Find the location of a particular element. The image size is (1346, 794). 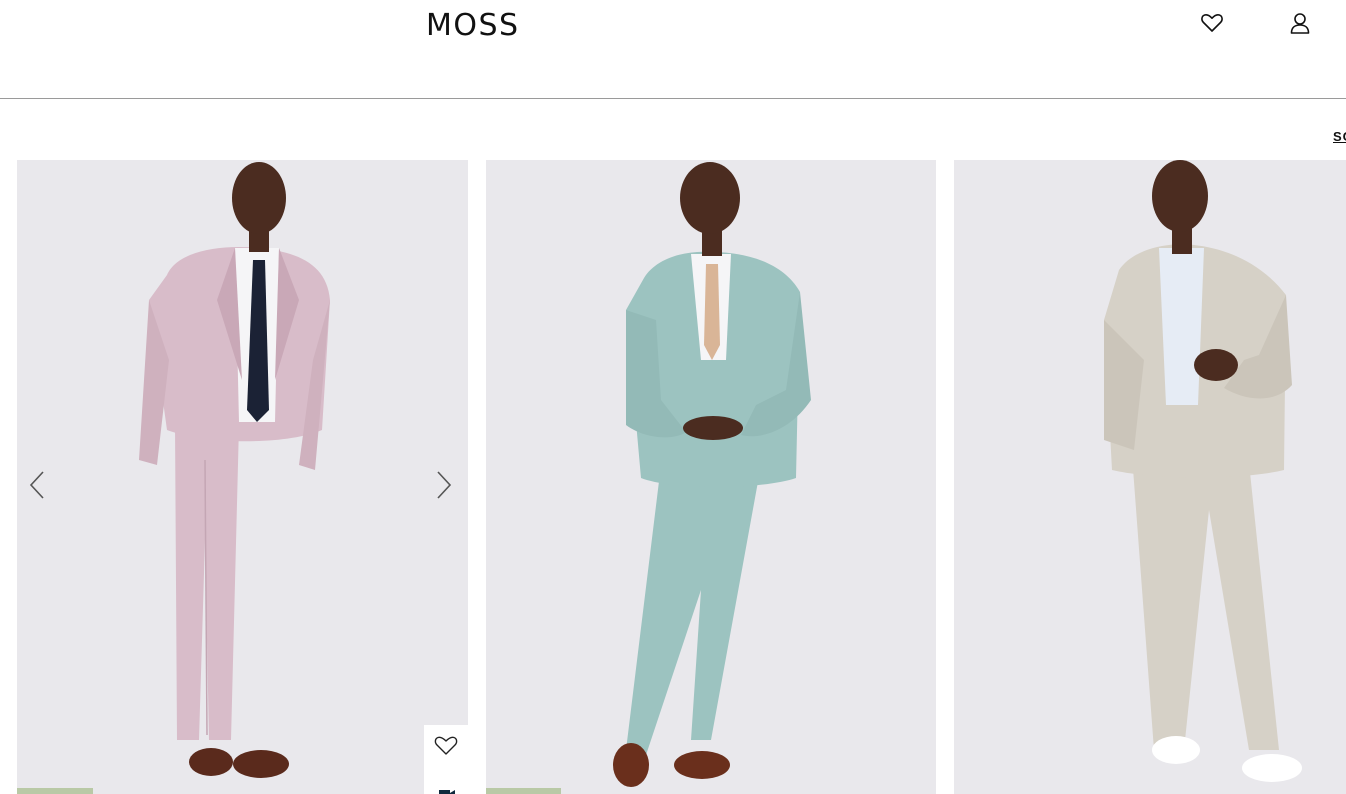

moss-logo: MOSS is located at coordinates (473, 25).